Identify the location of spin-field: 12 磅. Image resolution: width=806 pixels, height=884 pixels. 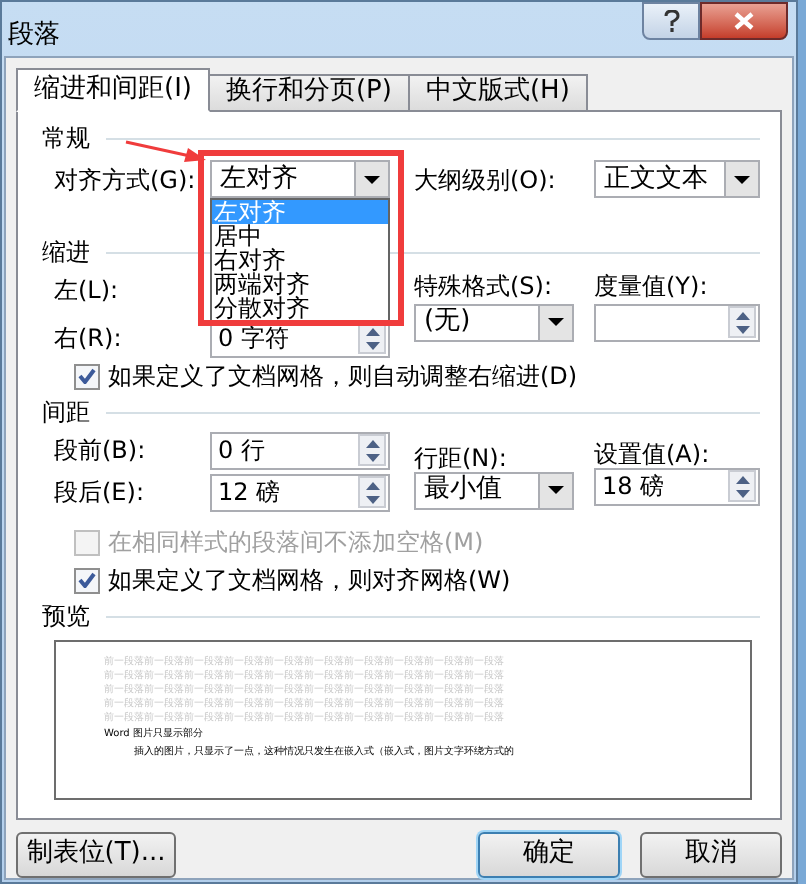
(300, 492).